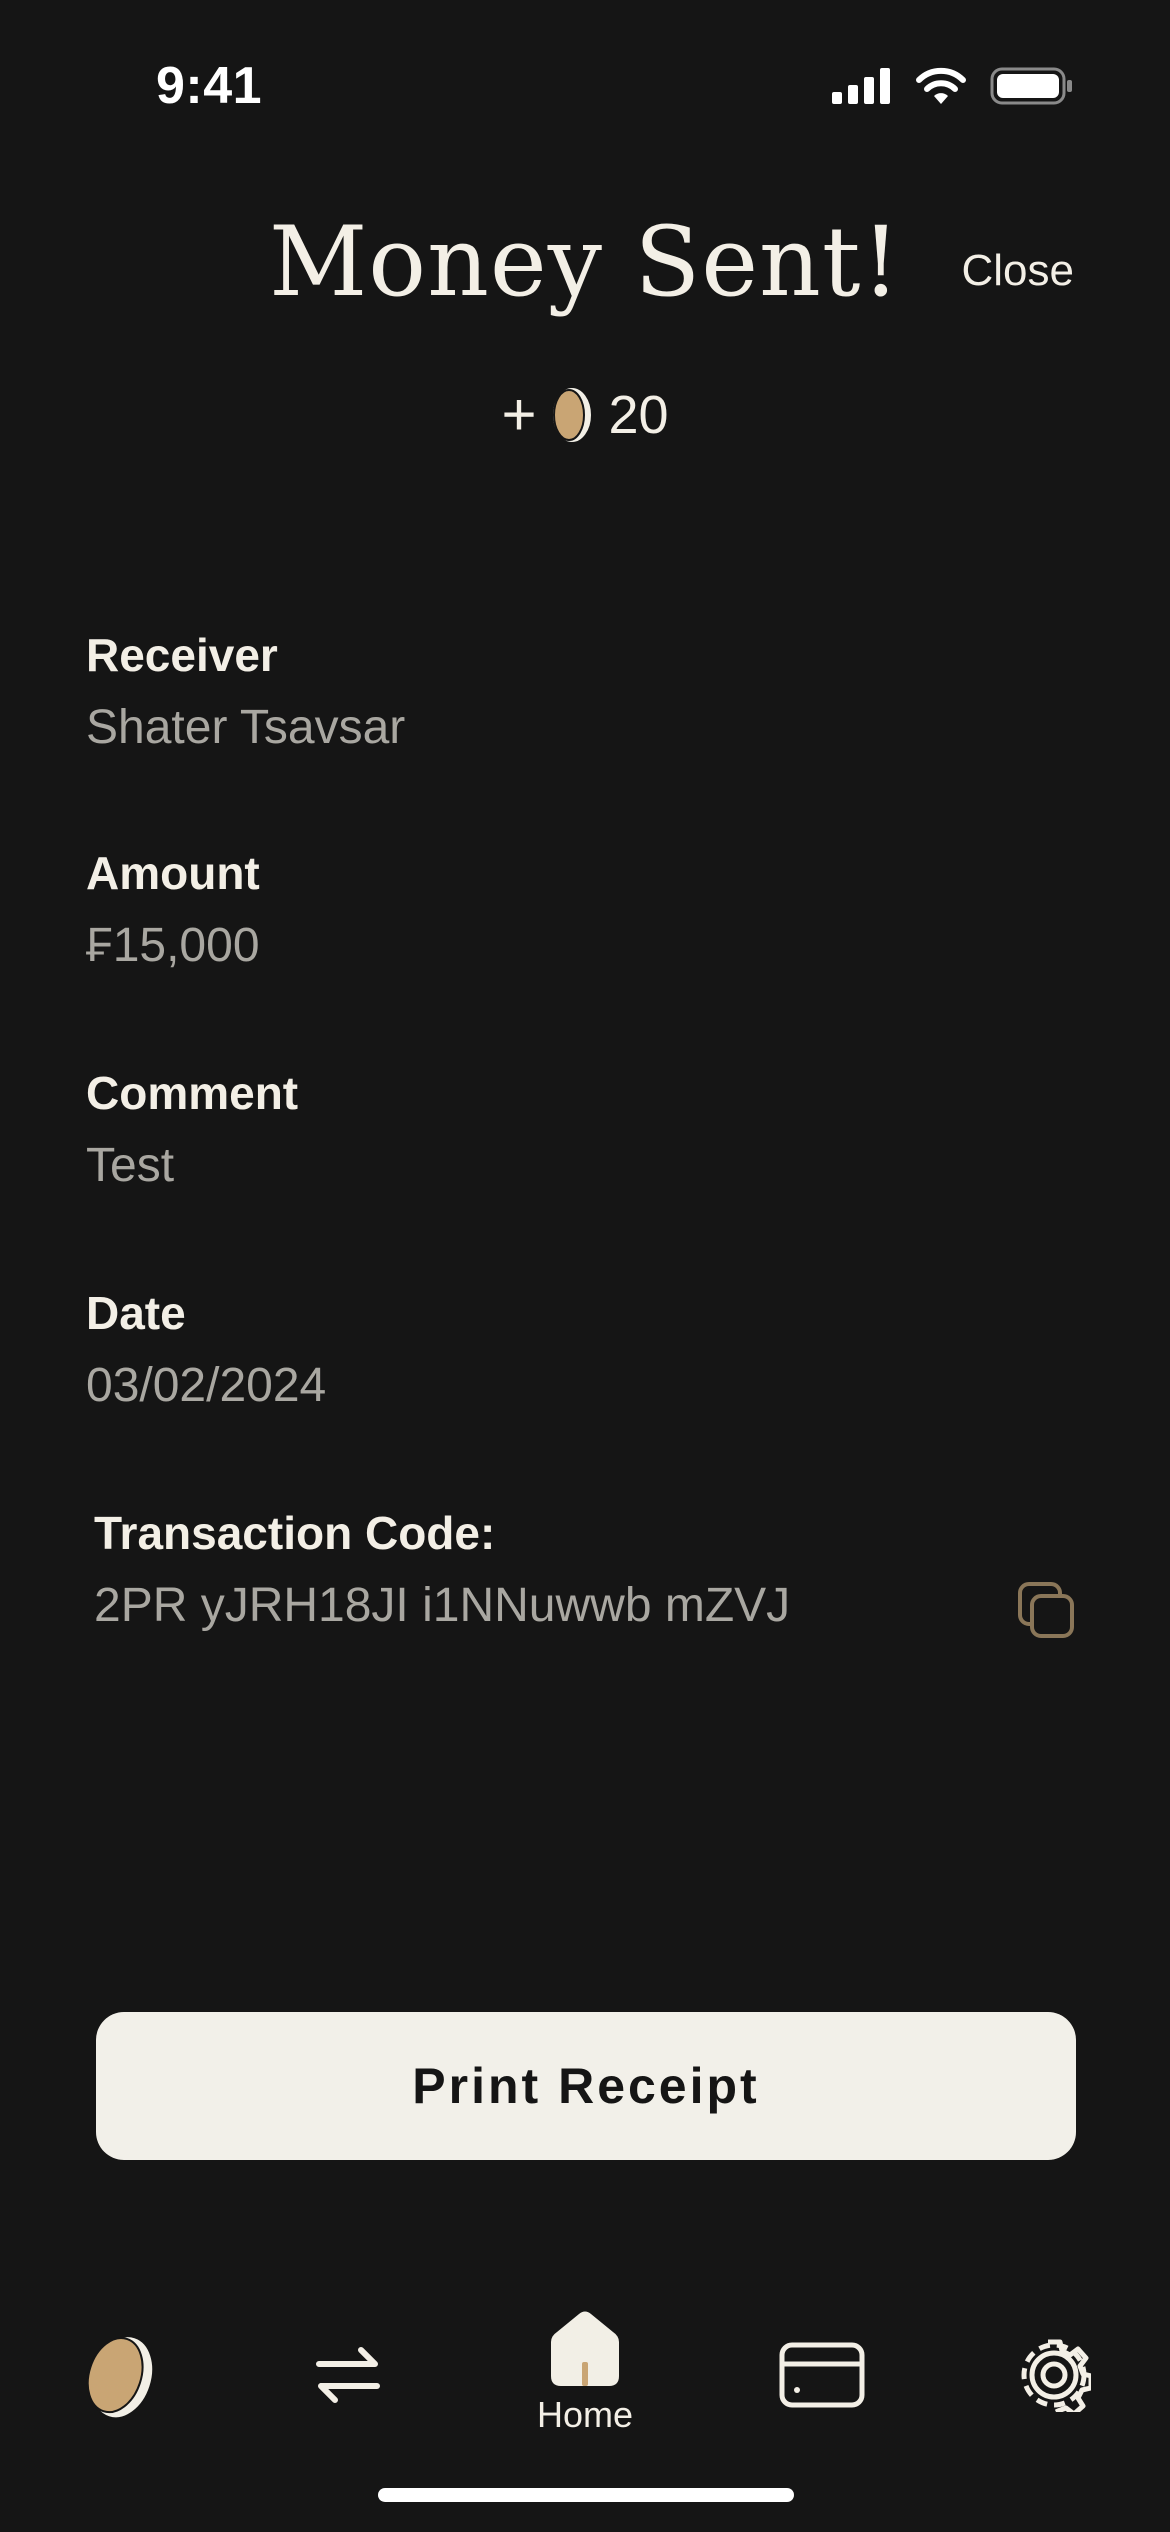 The width and height of the screenshot is (1170, 2532). I want to click on tab-card, so click(822, 2380).